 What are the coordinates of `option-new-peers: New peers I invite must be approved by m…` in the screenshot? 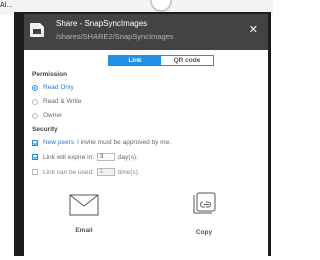 It's located at (101, 142).